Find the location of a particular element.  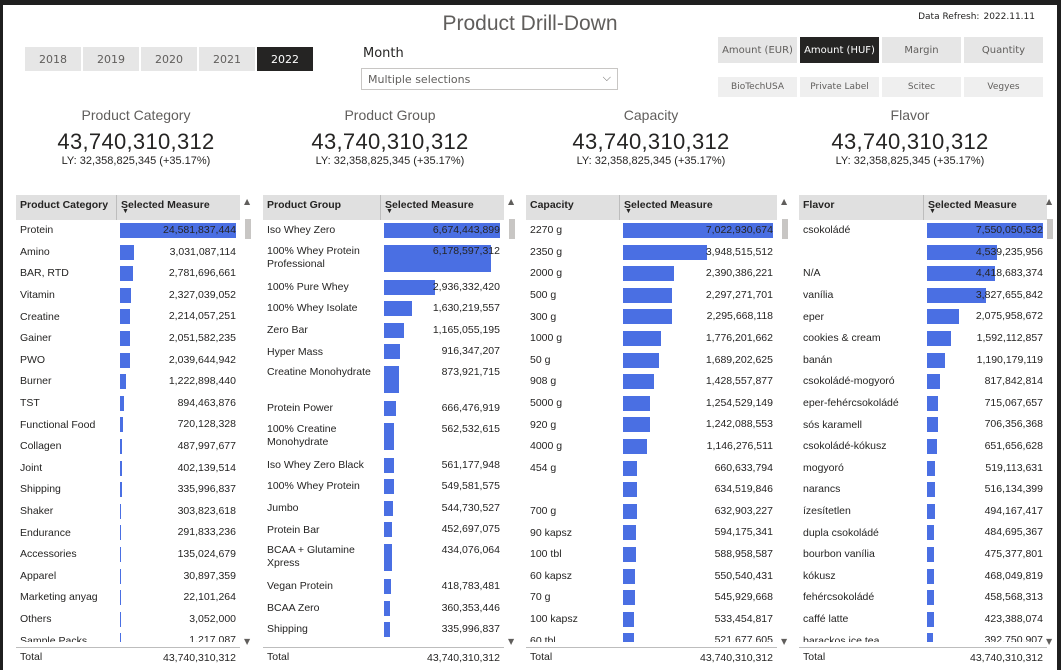

table-row: Vitamin 2,327,039,052 is located at coordinates (128, 296).